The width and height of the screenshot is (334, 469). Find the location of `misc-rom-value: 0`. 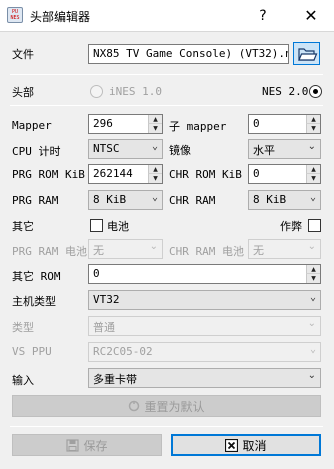

misc-rom-value: 0 is located at coordinates (96, 273).